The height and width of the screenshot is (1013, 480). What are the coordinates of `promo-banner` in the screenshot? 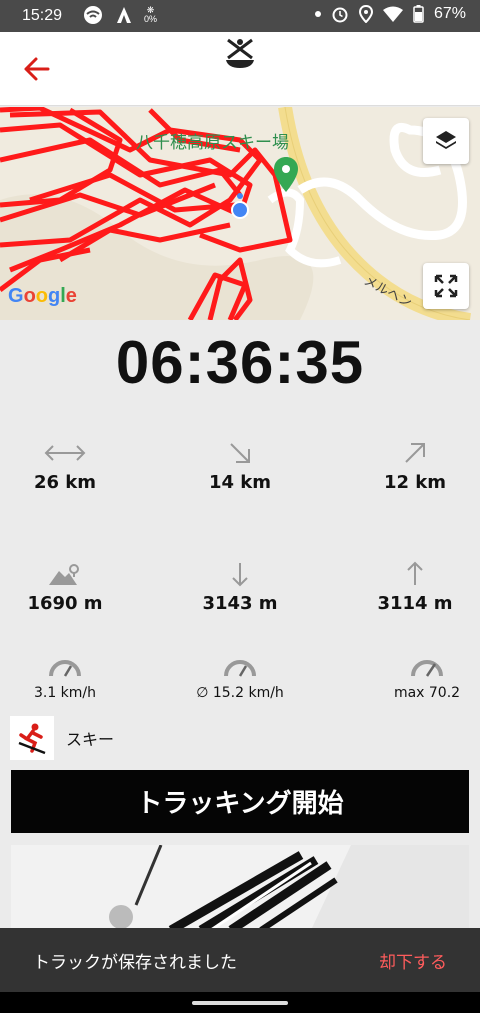 It's located at (240, 887).